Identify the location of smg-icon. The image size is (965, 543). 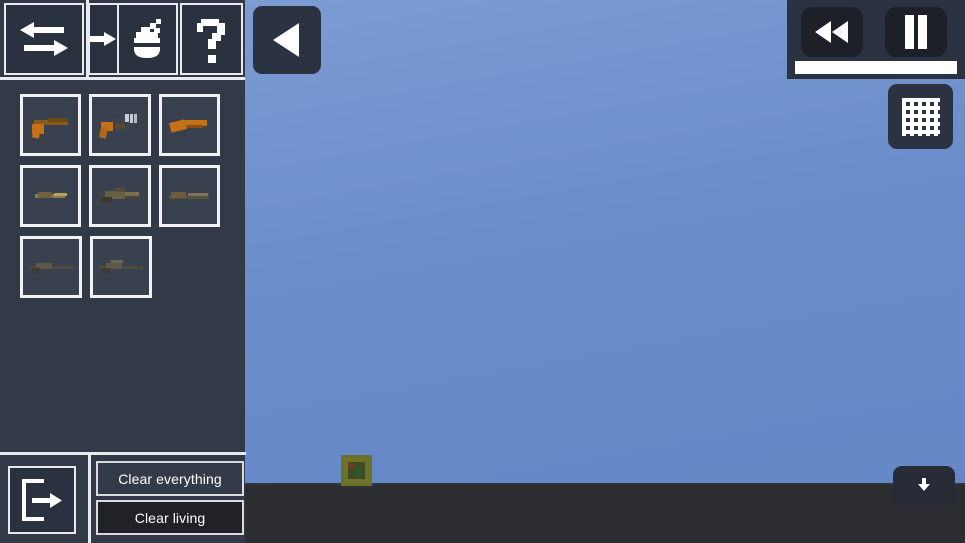
(120, 125).